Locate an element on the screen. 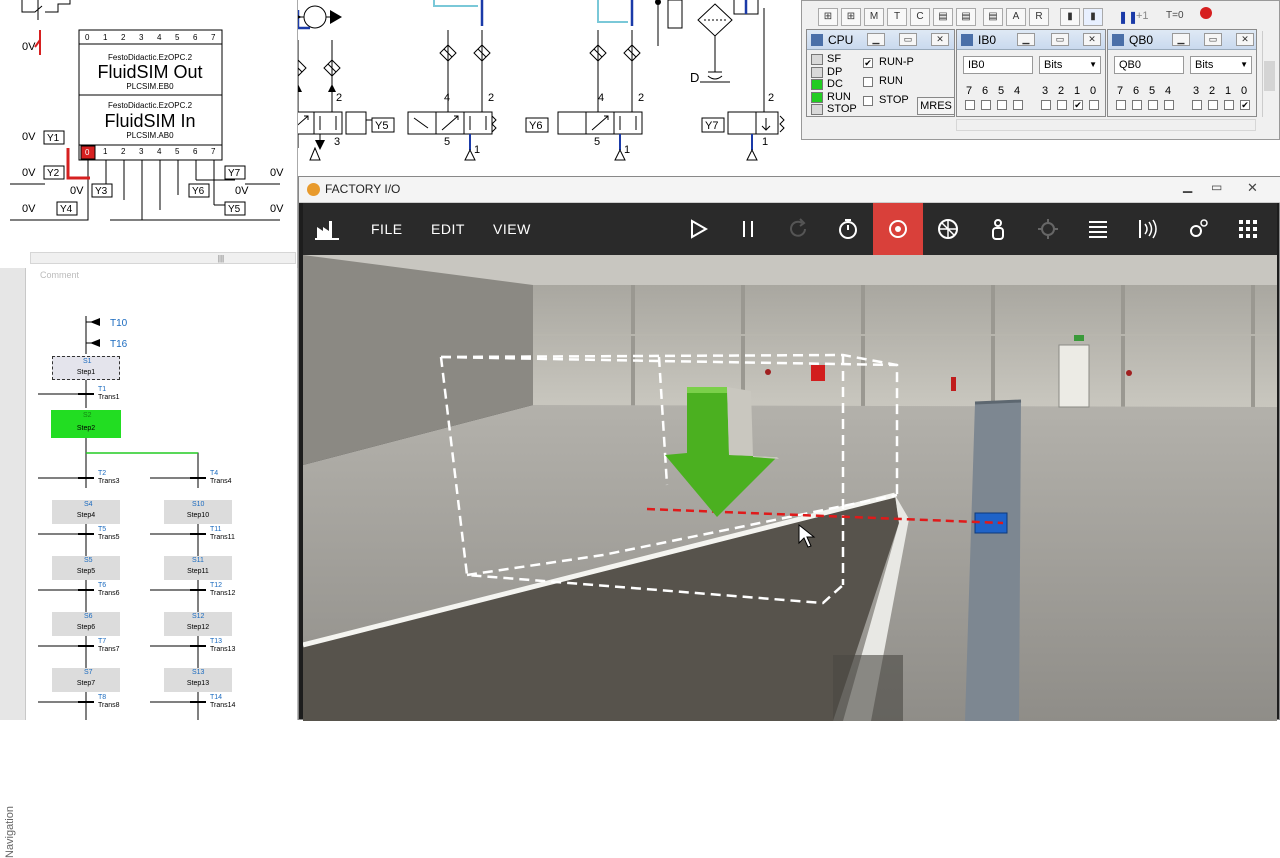  svg-text: 1 is located at coordinates (105, 37).